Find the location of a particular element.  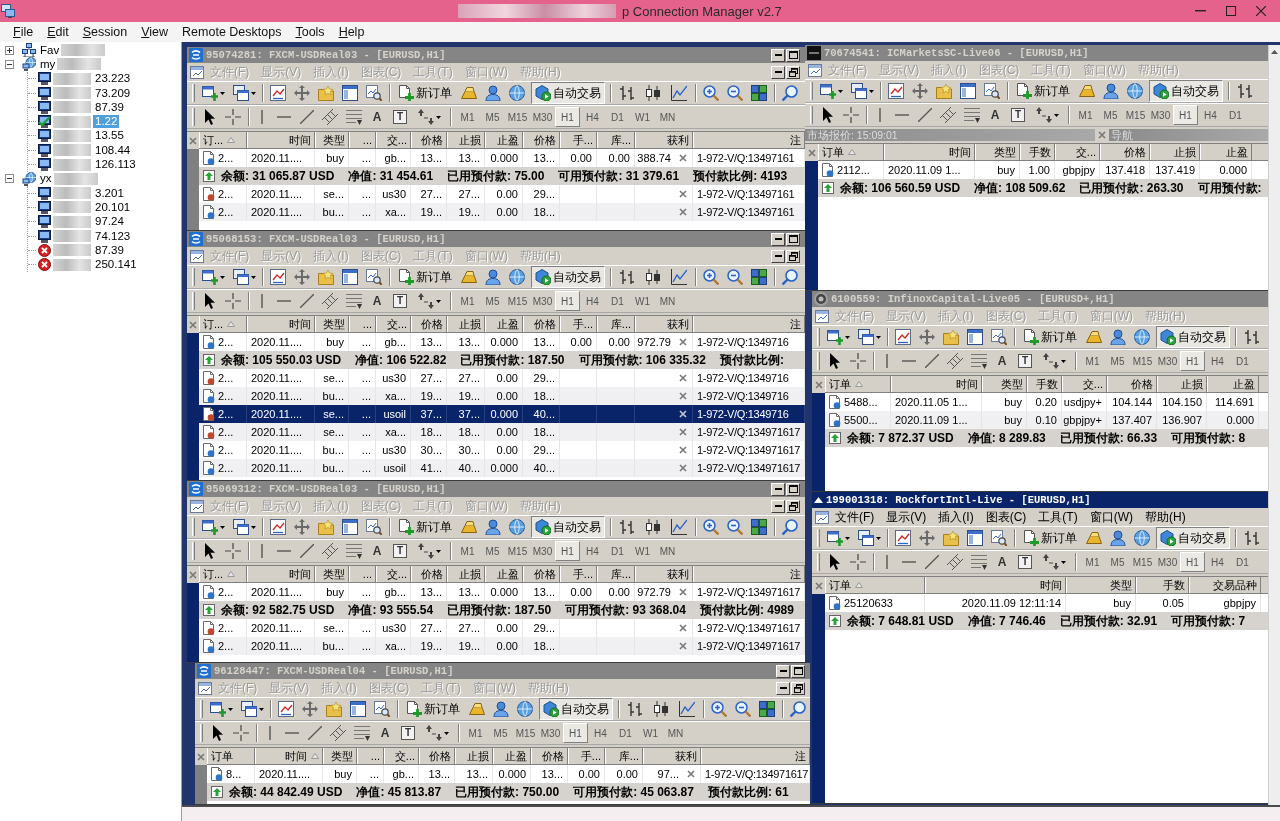

table-row: 2... 2020.11.... bu... ... xa... 19... 19... 0.00 18... 1-972-V/Q:134971617 is located at coordinates (502, 646).